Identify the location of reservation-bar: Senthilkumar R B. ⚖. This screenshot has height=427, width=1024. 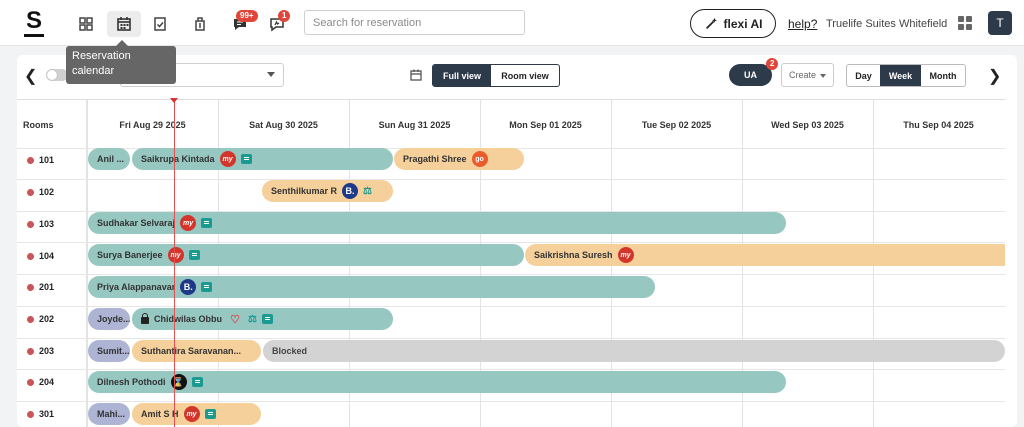
(327, 191).